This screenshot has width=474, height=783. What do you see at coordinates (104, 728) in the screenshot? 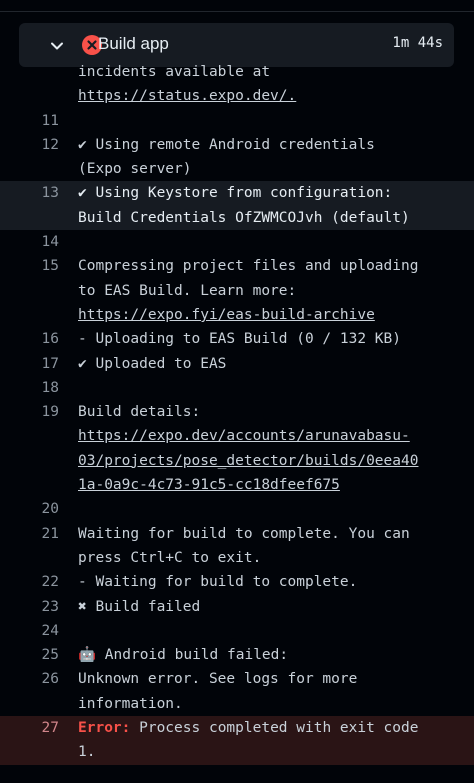
I see `error-label: Error:` at bounding box center [104, 728].